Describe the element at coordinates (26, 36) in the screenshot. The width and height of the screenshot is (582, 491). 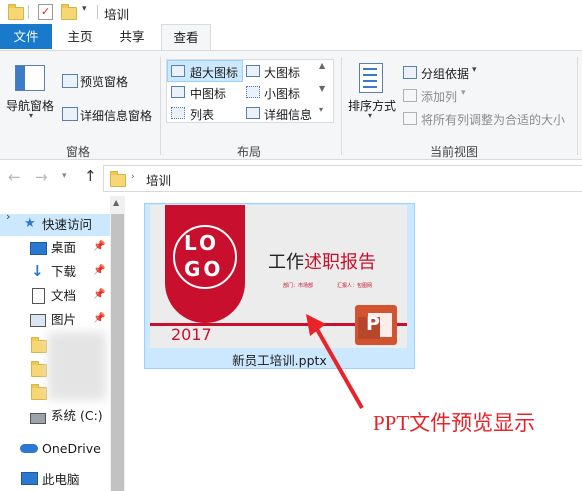
I see `tab-file: 文件` at that location.